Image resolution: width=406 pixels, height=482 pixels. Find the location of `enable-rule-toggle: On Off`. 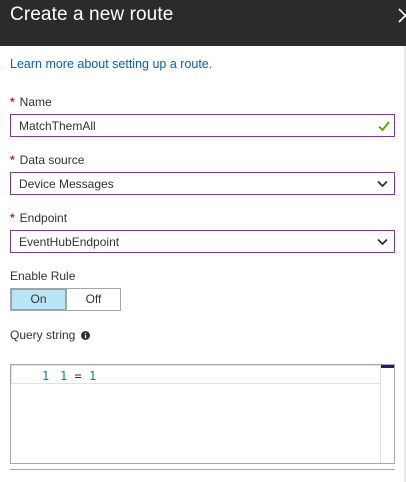

enable-rule-toggle: On Off is located at coordinates (65, 299).